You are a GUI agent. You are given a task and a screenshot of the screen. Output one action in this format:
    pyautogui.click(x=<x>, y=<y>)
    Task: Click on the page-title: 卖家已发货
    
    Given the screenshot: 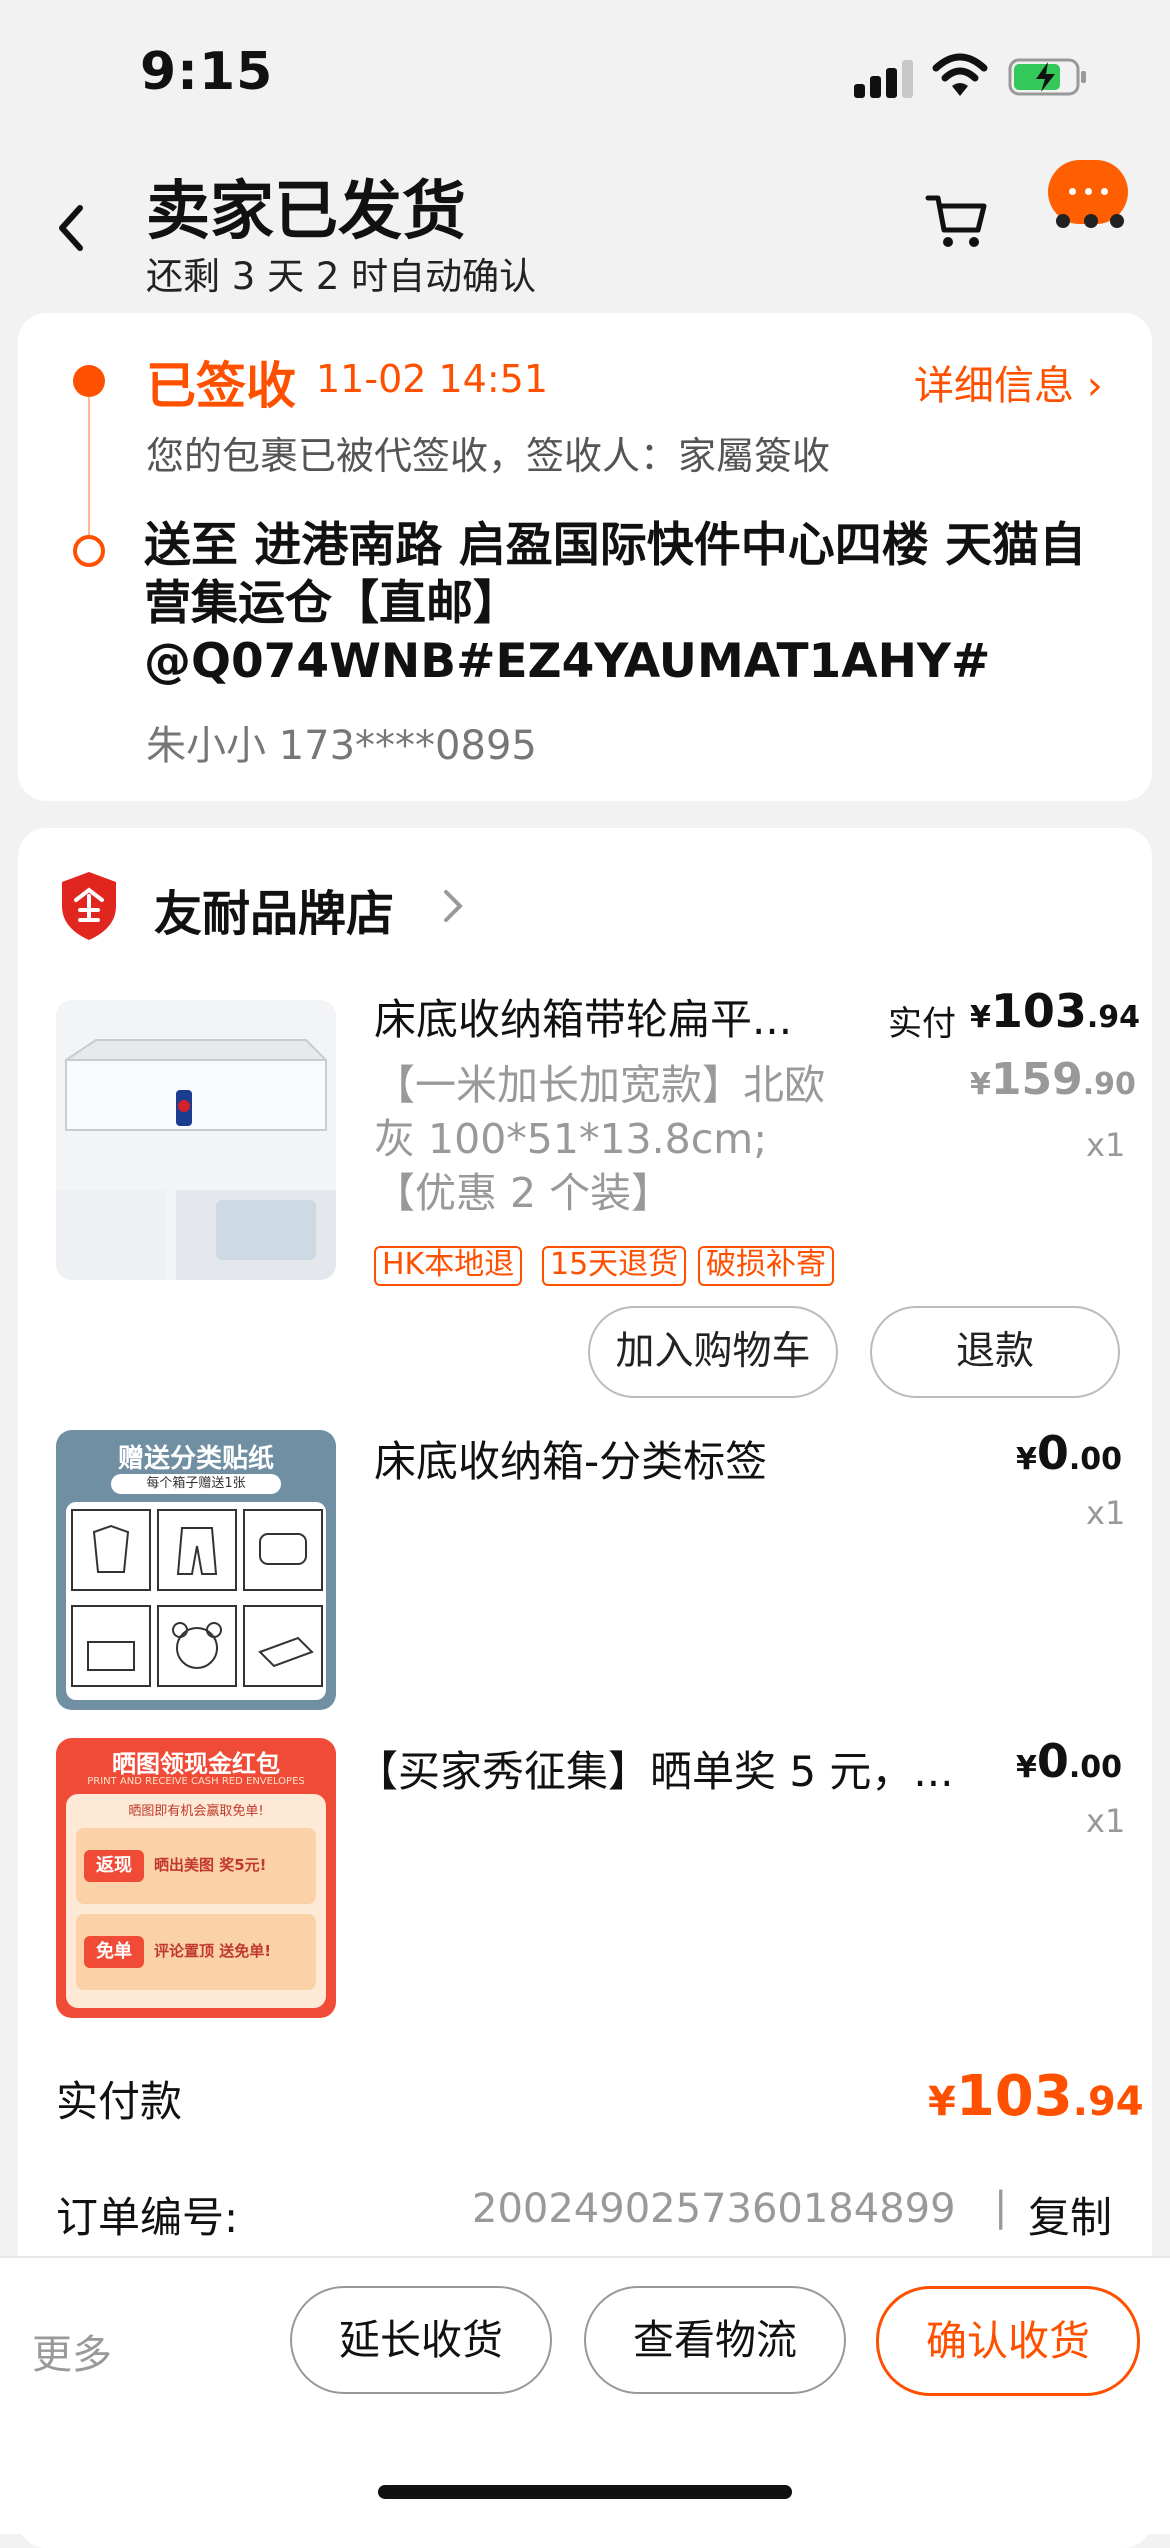 What is the action you would take?
    pyautogui.click(x=306, y=212)
    